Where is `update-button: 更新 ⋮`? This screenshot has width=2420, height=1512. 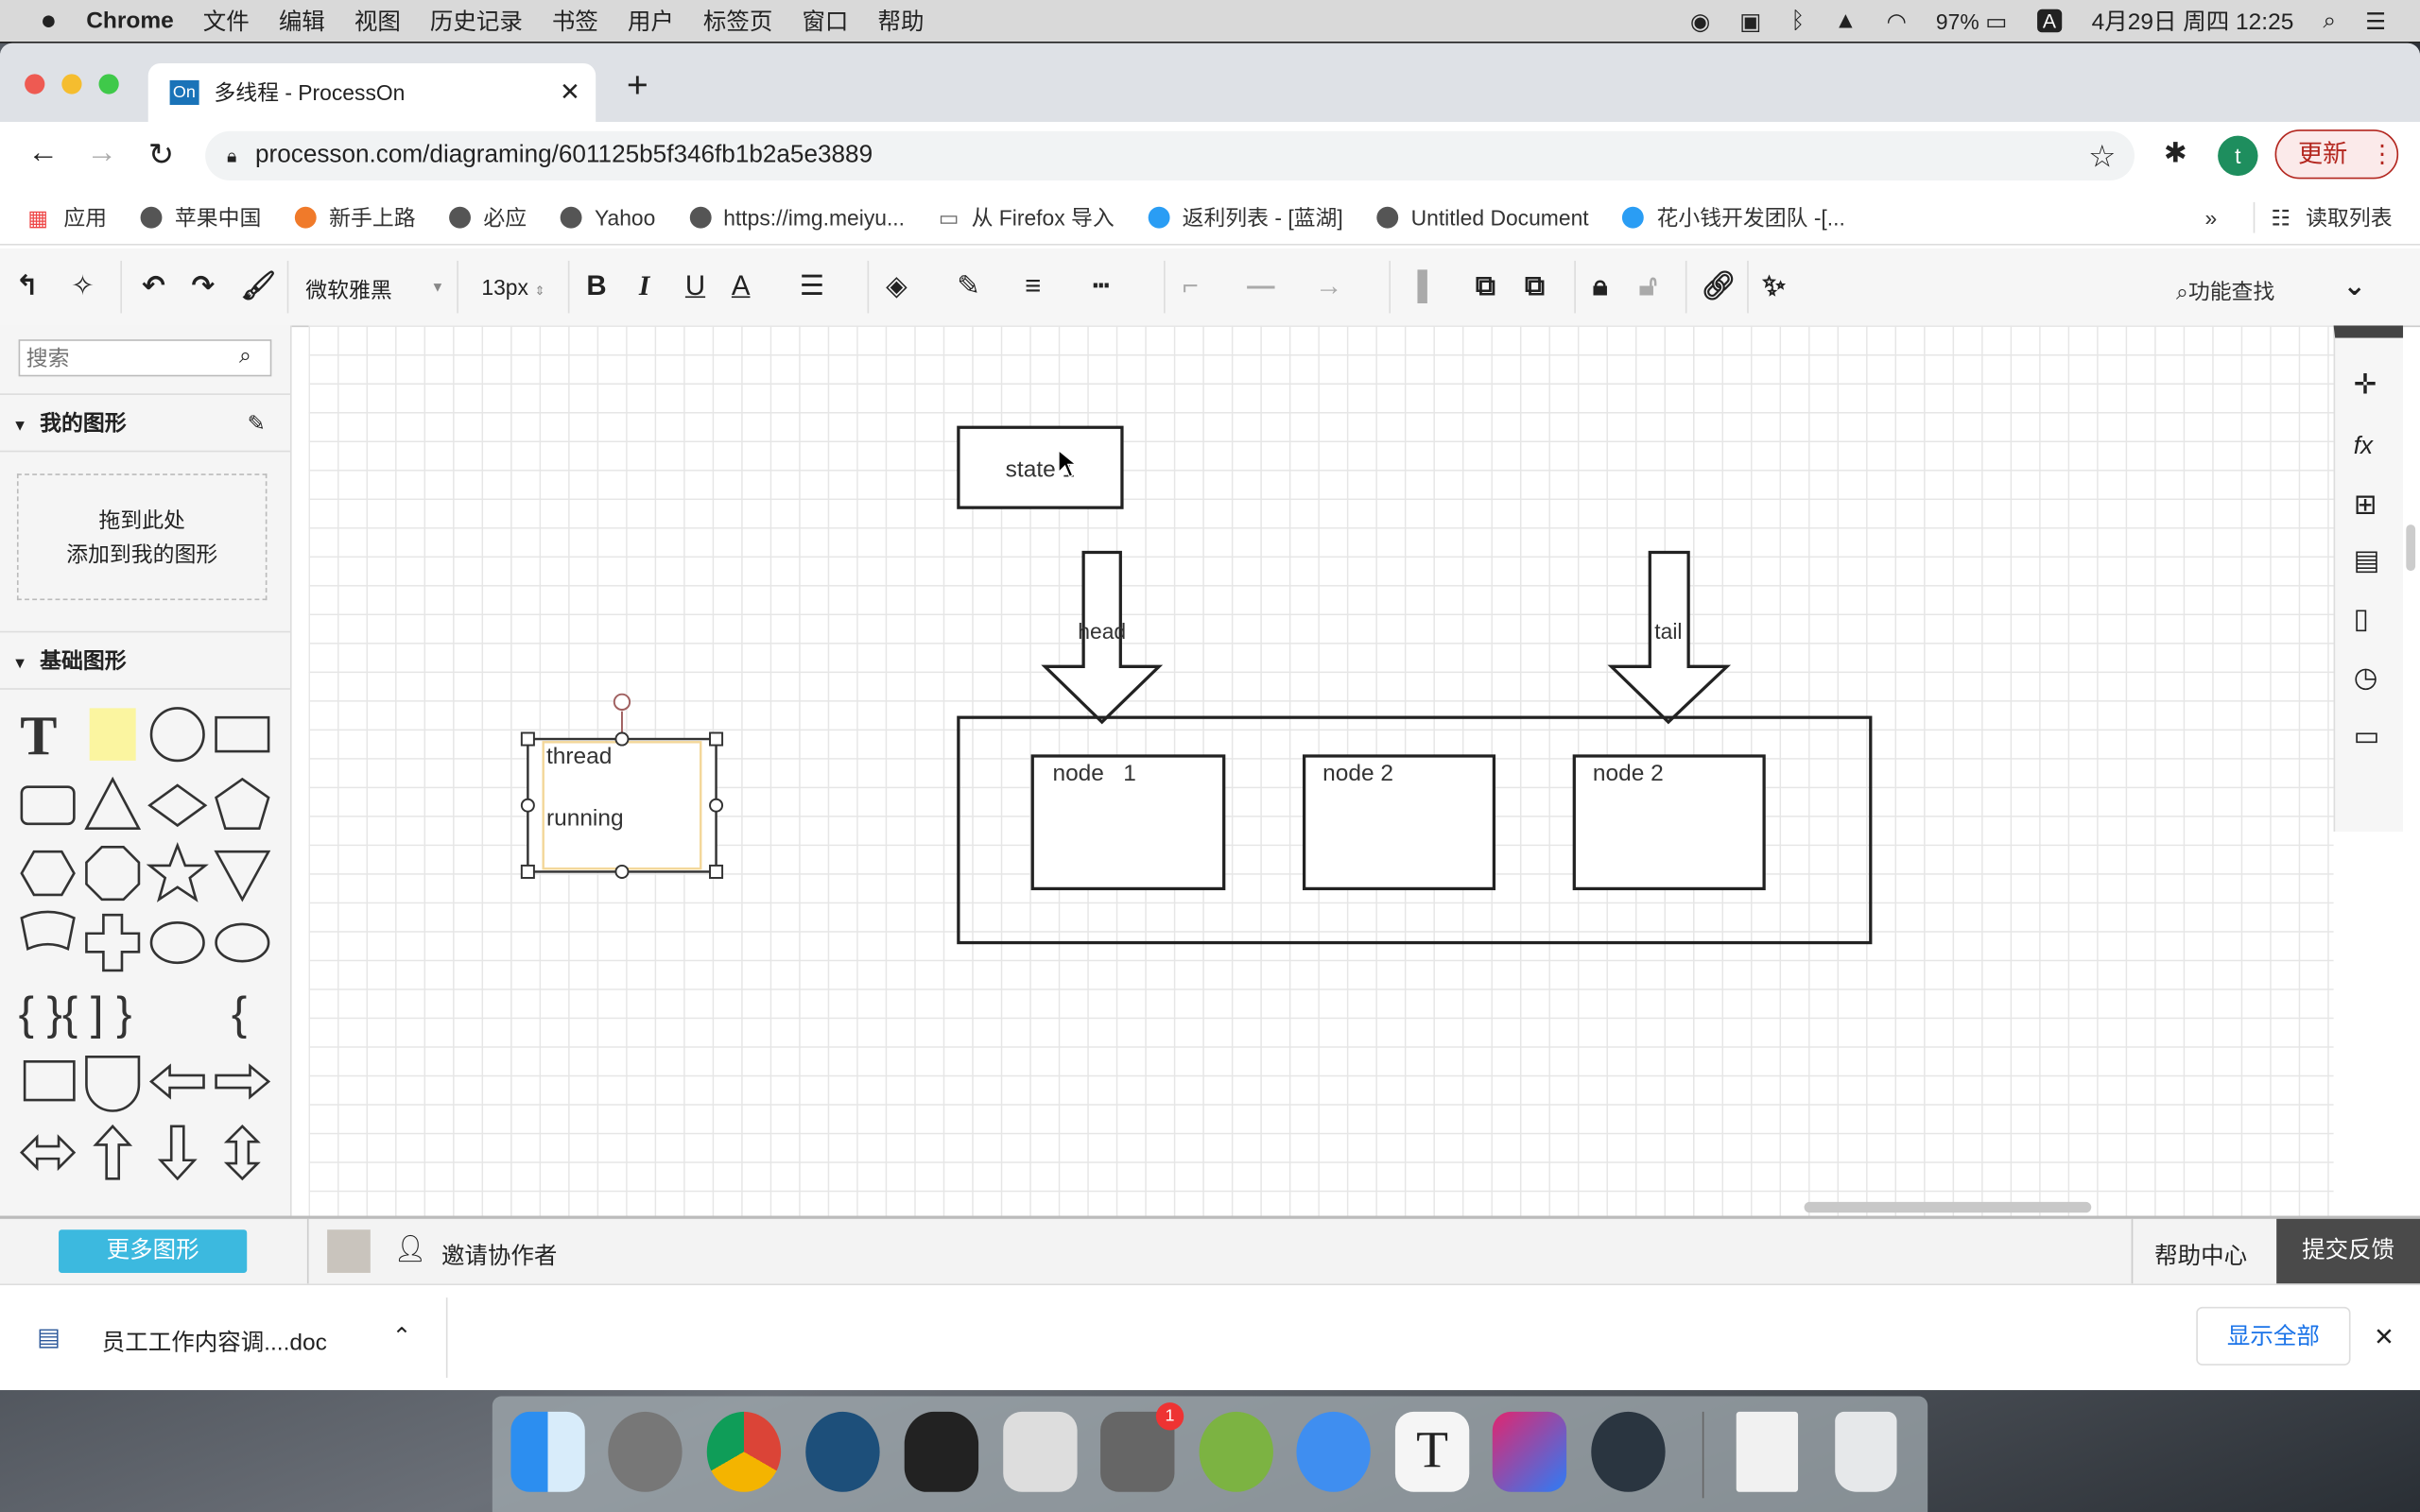
update-button: 更新 ⋮ is located at coordinates (2336, 154).